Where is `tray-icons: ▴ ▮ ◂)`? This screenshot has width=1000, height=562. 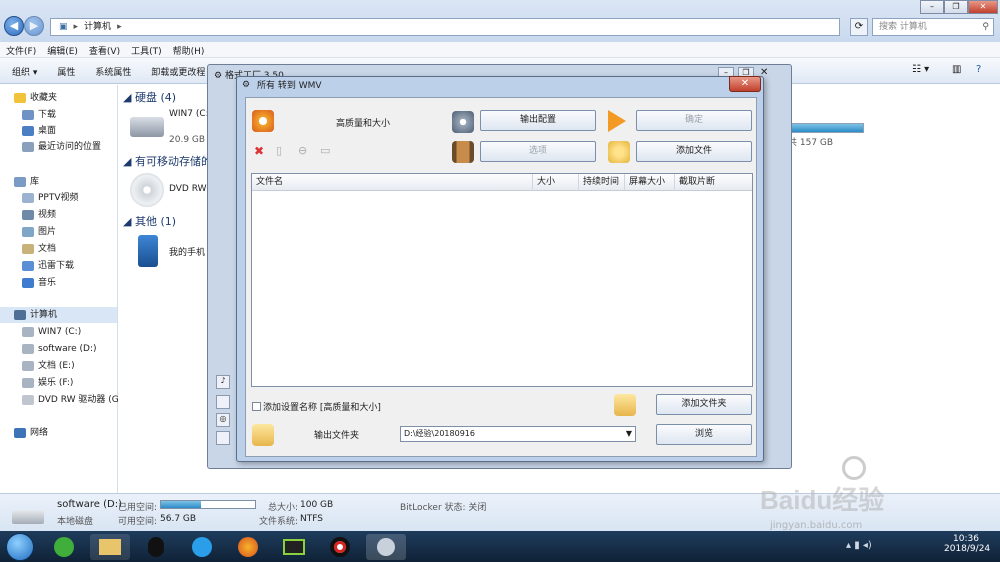
tray-icons: ▴ ▮ ◂) is located at coordinates (859, 545).